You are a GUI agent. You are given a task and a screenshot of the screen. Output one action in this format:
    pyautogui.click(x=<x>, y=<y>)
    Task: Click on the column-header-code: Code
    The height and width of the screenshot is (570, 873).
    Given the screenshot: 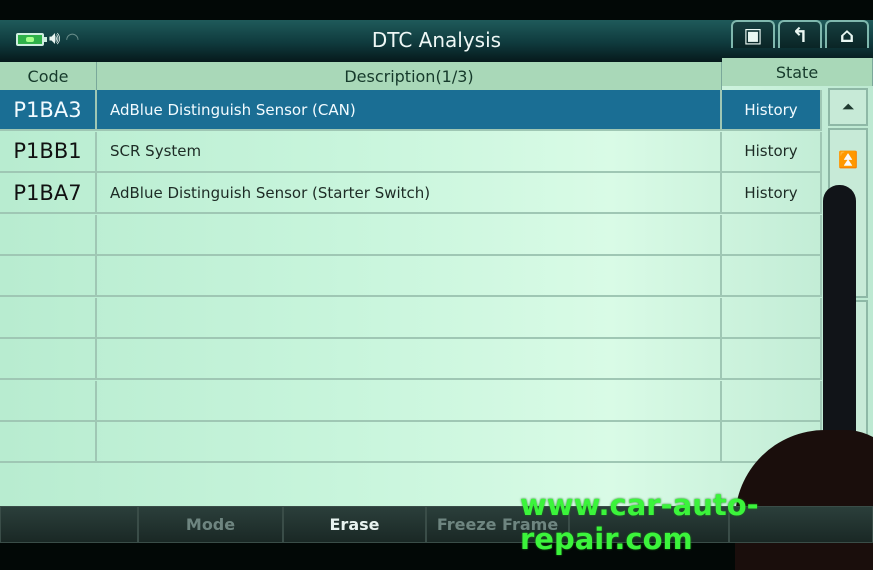 What is the action you would take?
    pyautogui.click(x=48, y=76)
    